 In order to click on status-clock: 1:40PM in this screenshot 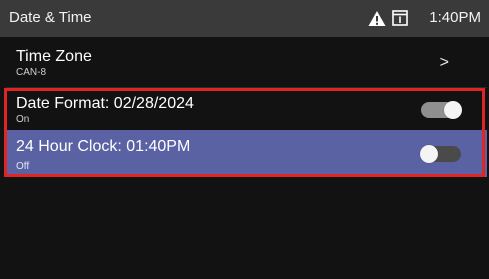, I will do `click(455, 17)`.